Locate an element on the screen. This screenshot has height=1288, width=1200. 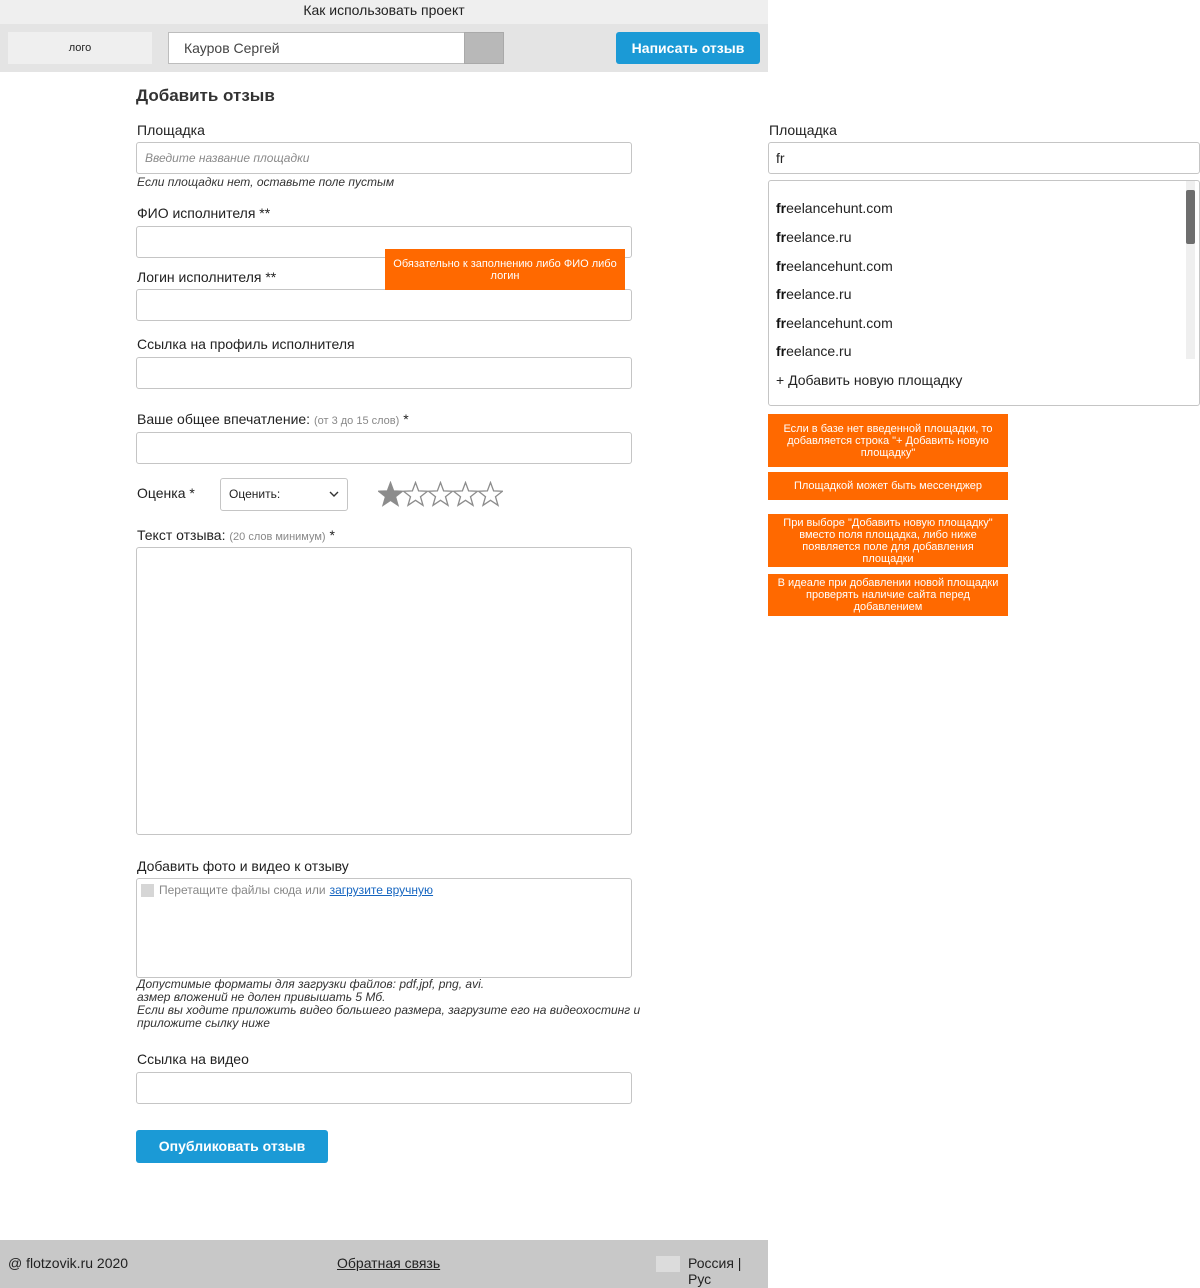
video-link-input is located at coordinates (384, 1088).